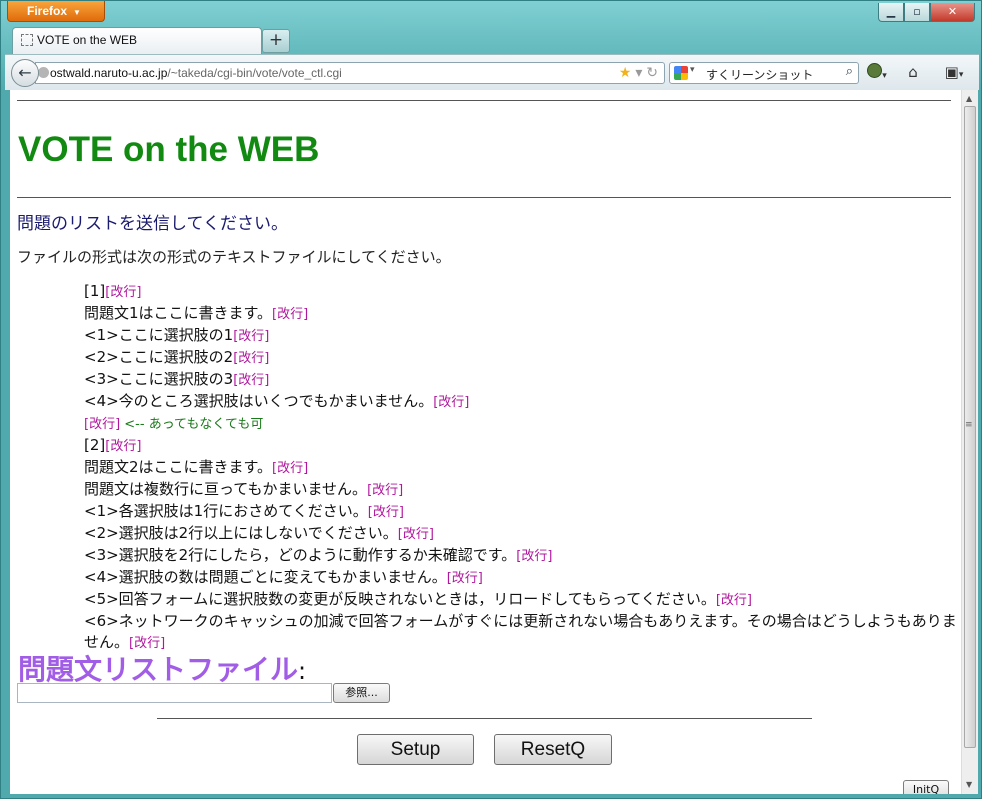 This screenshot has height=799, width=982. I want to click on new-tab-button: +, so click(276, 41).